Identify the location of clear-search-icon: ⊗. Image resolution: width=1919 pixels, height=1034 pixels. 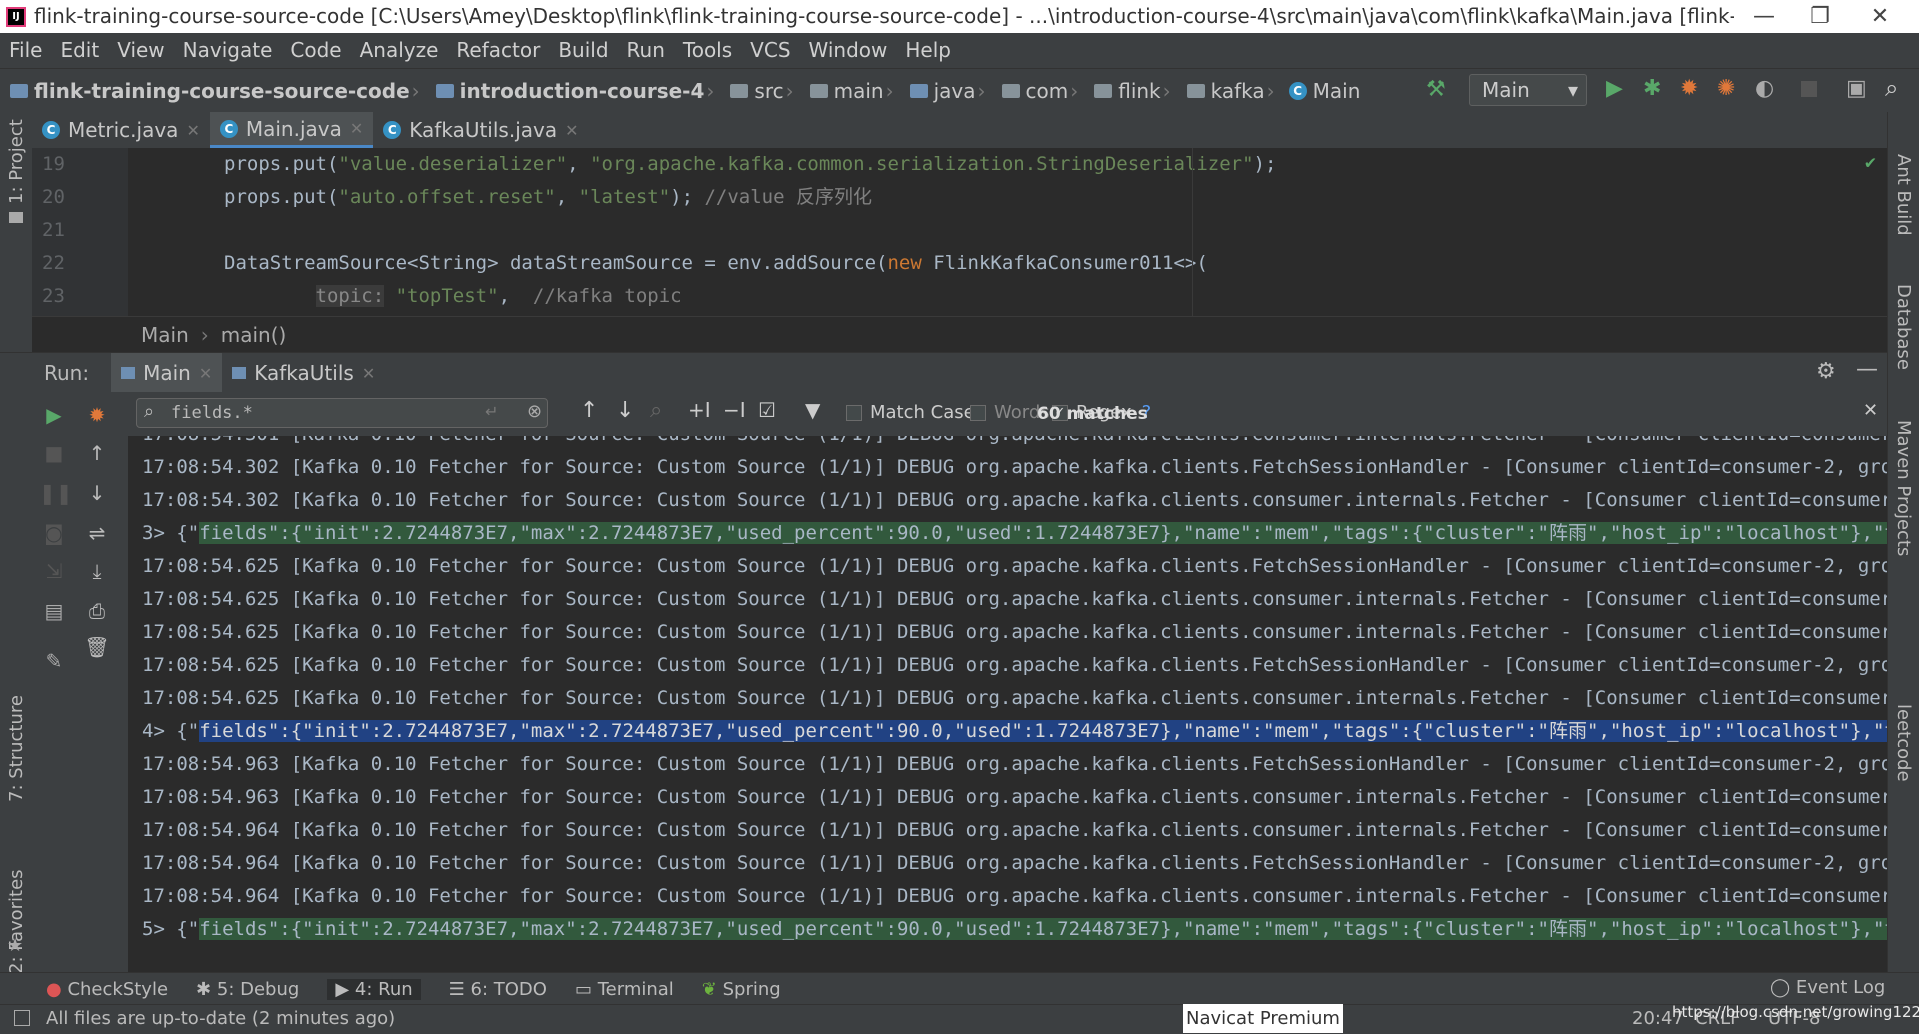
(534, 411).